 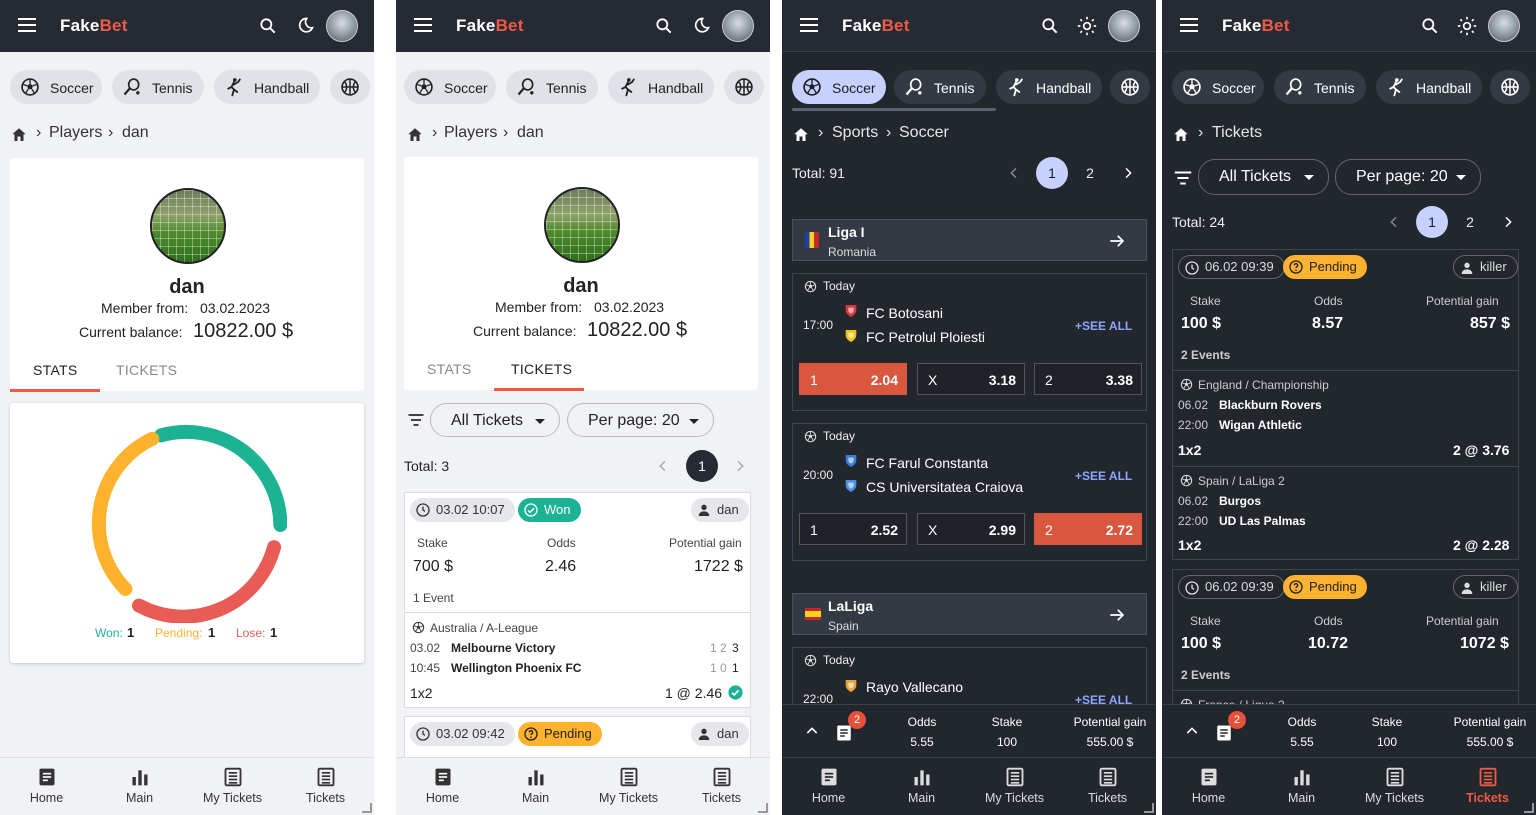 What do you see at coordinates (971, 379) in the screenshot?
I see `odd-button-x: X 3.18` at bounding box center [971, 379].